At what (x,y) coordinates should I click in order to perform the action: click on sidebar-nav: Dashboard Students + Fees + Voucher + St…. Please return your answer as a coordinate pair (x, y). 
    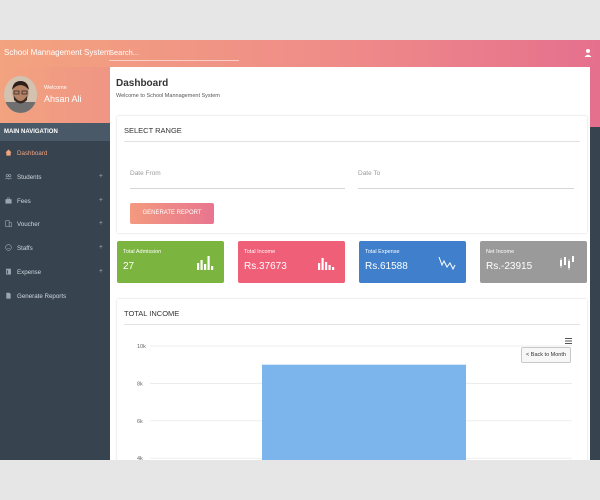
    Looking at the image, I should click on (55, 224).